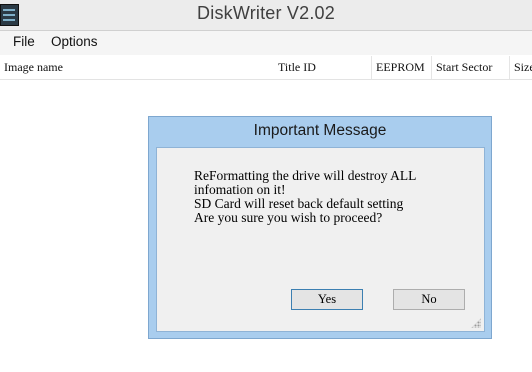  What do you see at coordinates (266, 43) in the screenshot?
I see `menu-bar: File Options` at bounding box center [266, 43].